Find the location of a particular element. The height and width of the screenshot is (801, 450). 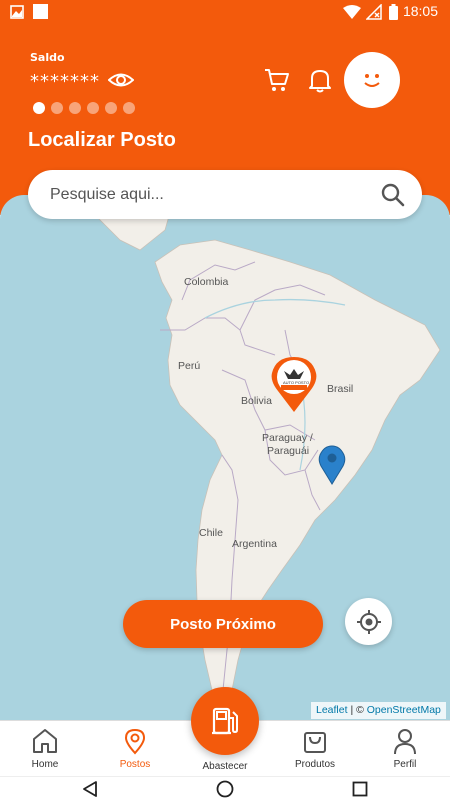

location-marker-icon is located at coordinates (332, 465).